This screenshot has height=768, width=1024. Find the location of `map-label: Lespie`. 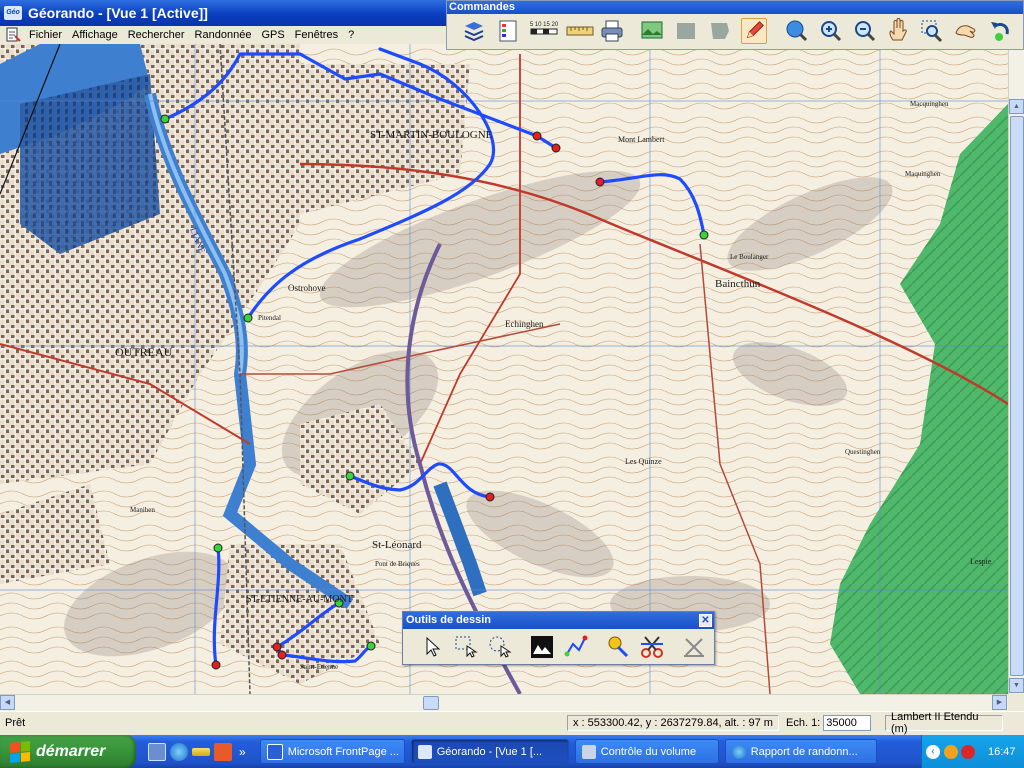

map-label: Lespie is located at coordinates (981, 561).